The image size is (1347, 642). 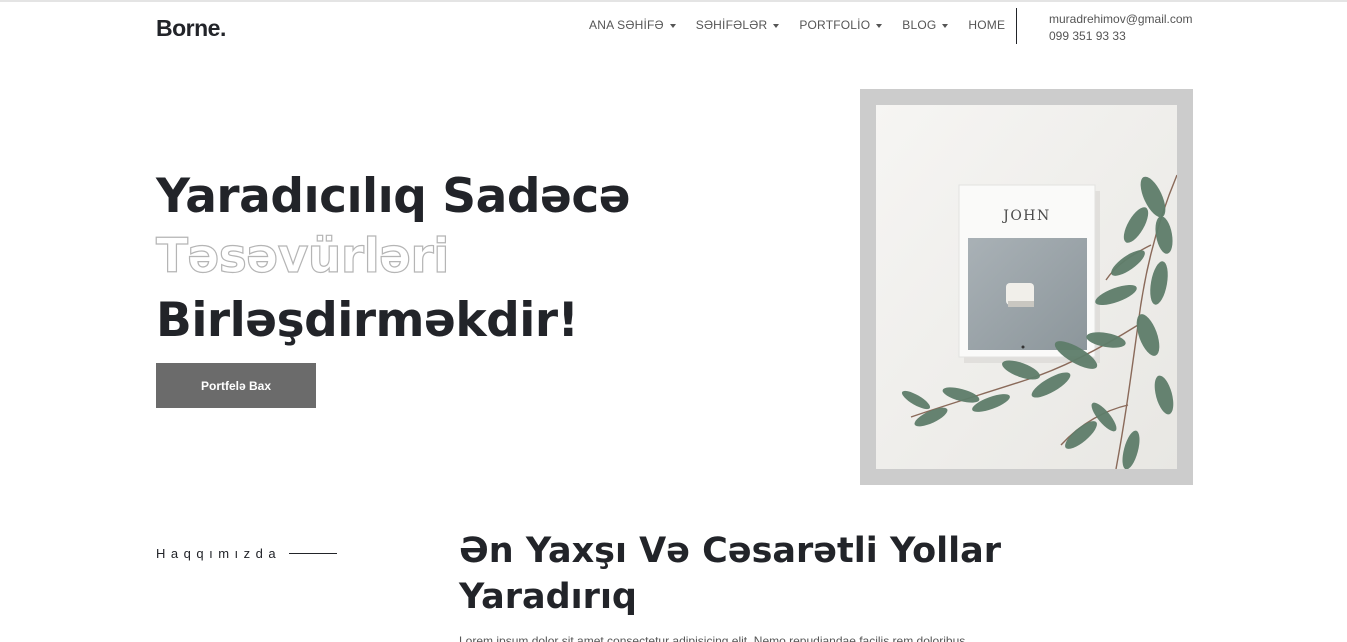 I want to click on about-section-label: Haqqımızda, so click(x=247, y=553).